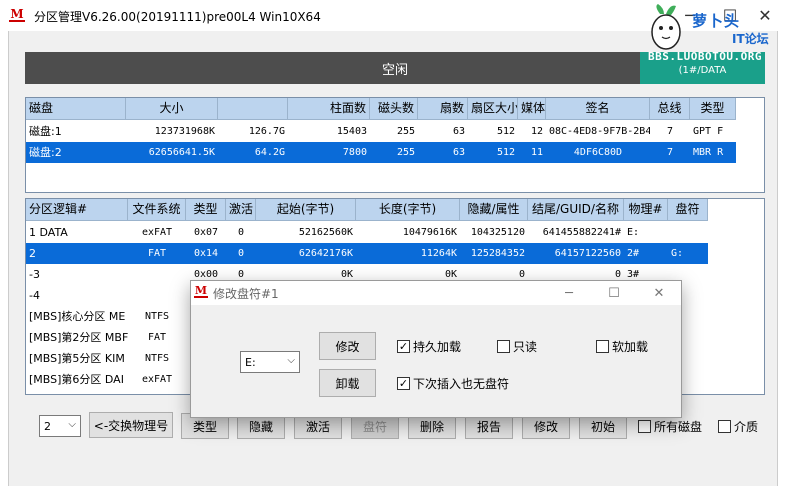  Describe the element at coordinates (765, 15) in the screenshot. I see `close-button: ✕` at that location.